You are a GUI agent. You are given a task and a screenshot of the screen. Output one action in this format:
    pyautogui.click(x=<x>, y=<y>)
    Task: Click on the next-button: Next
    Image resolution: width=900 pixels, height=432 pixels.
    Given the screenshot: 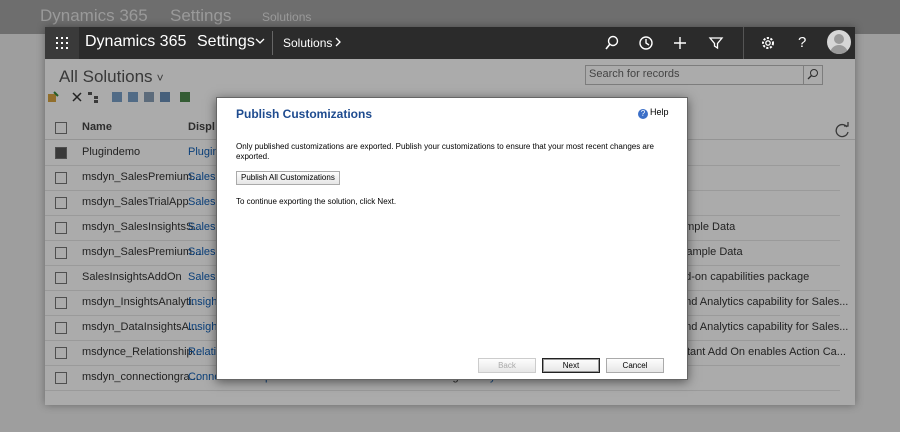 What is the action you would take?
    pyautogui.click(x=571, y=365)
    